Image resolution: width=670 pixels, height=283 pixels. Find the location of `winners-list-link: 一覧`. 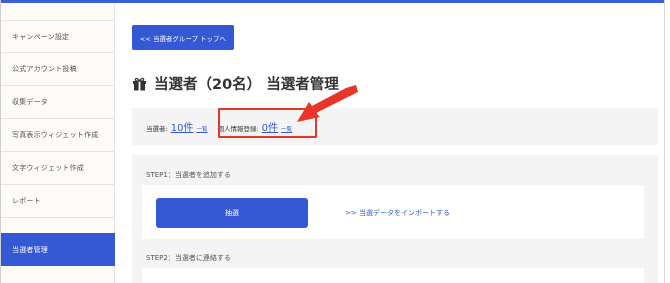

winners-list-link: 一覧 is located at coordinates (201, 129).